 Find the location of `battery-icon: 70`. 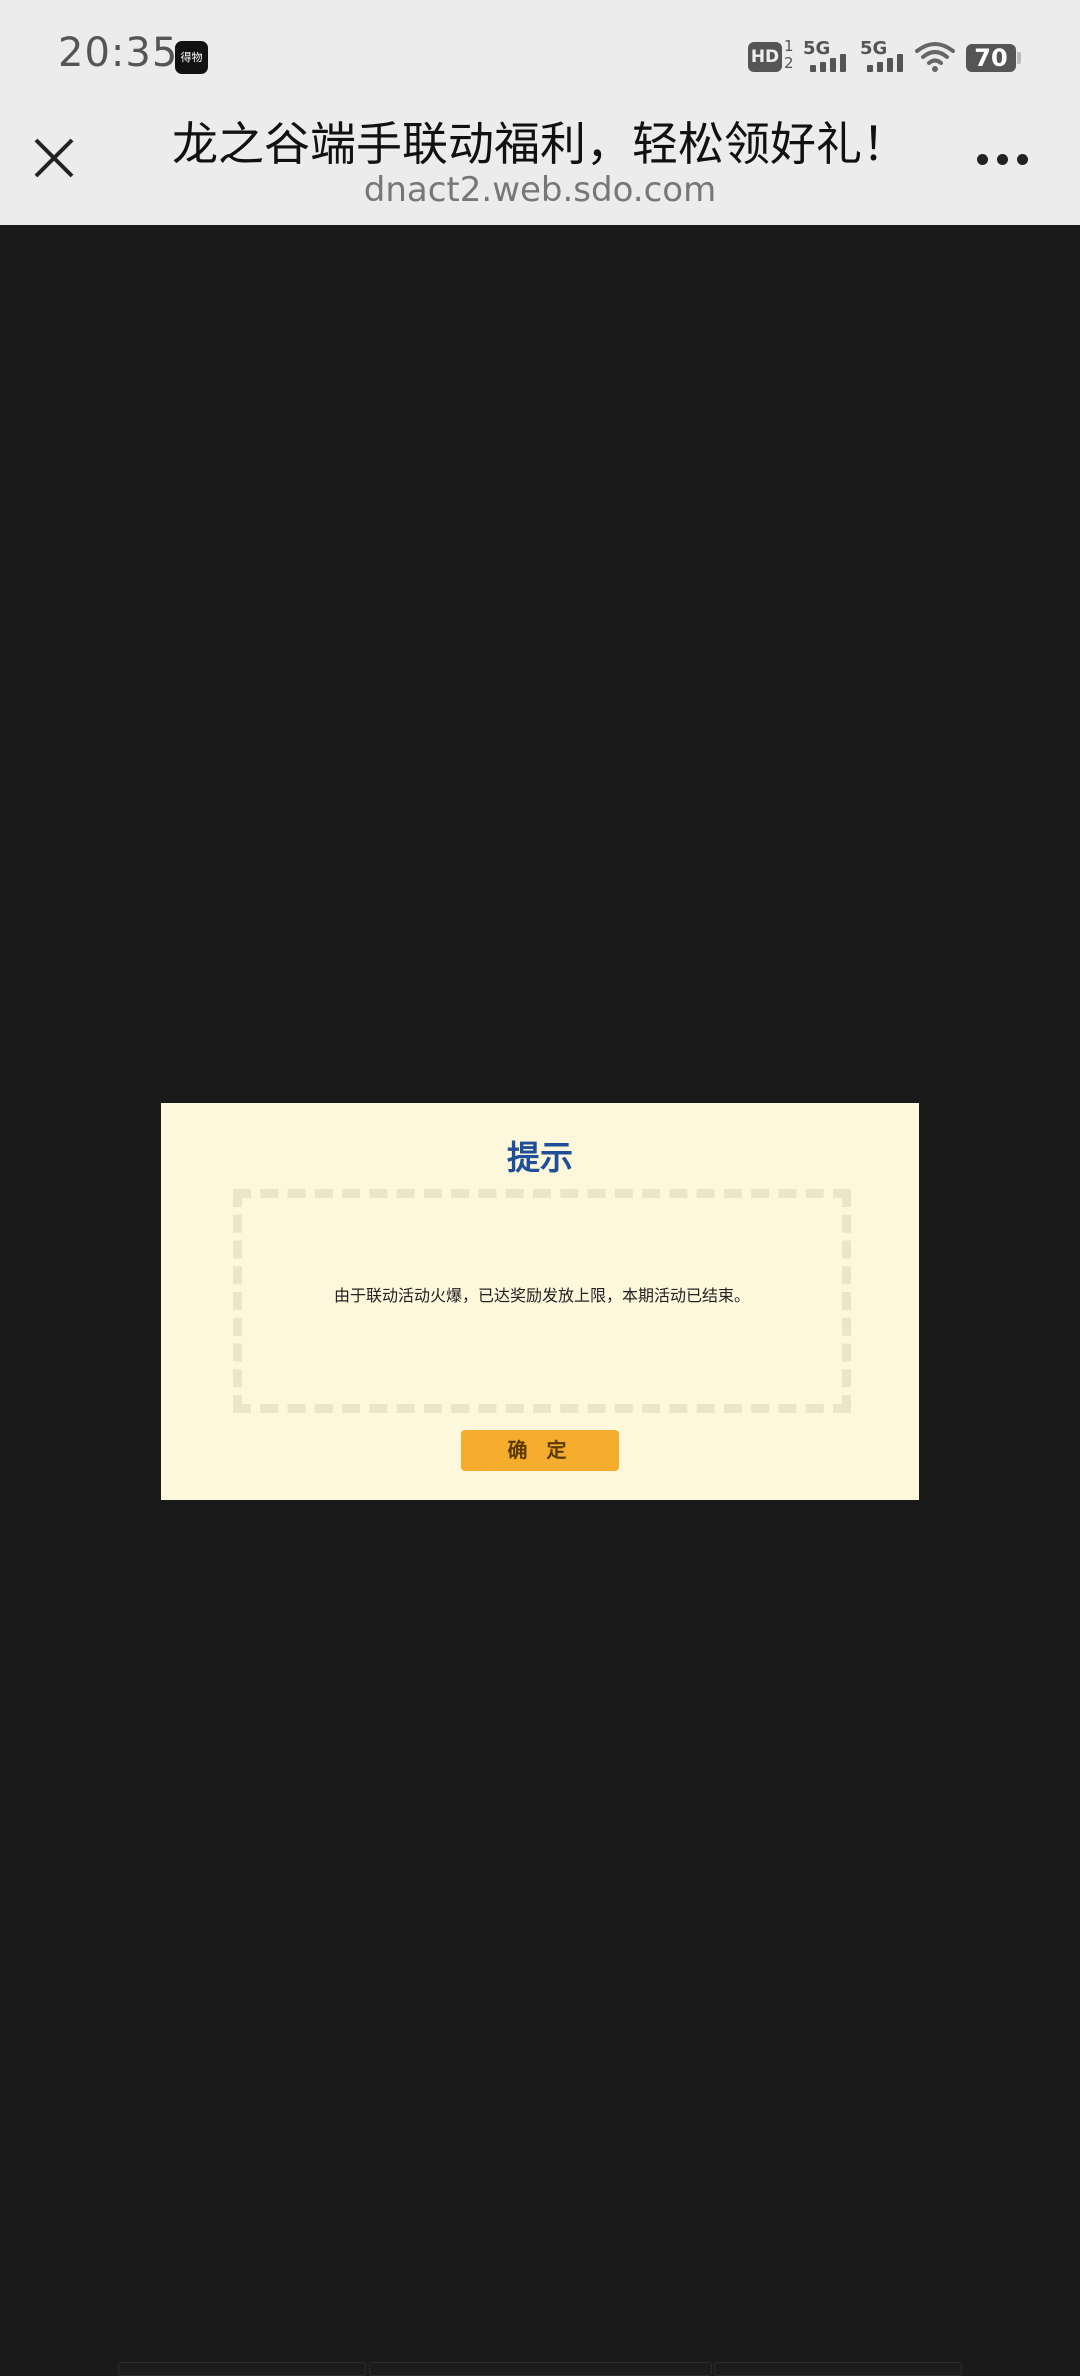

battery-icon: 70 is located at coordinates (991, 58).